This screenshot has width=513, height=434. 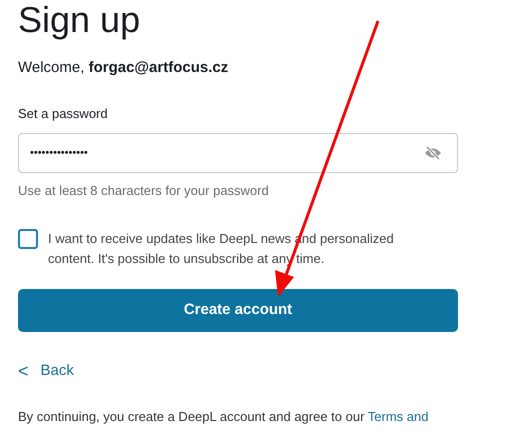 What do you see at coordinates (46, 371) in the screenshot?
I see `back-link: < Back` at bounding box center [46, 371].